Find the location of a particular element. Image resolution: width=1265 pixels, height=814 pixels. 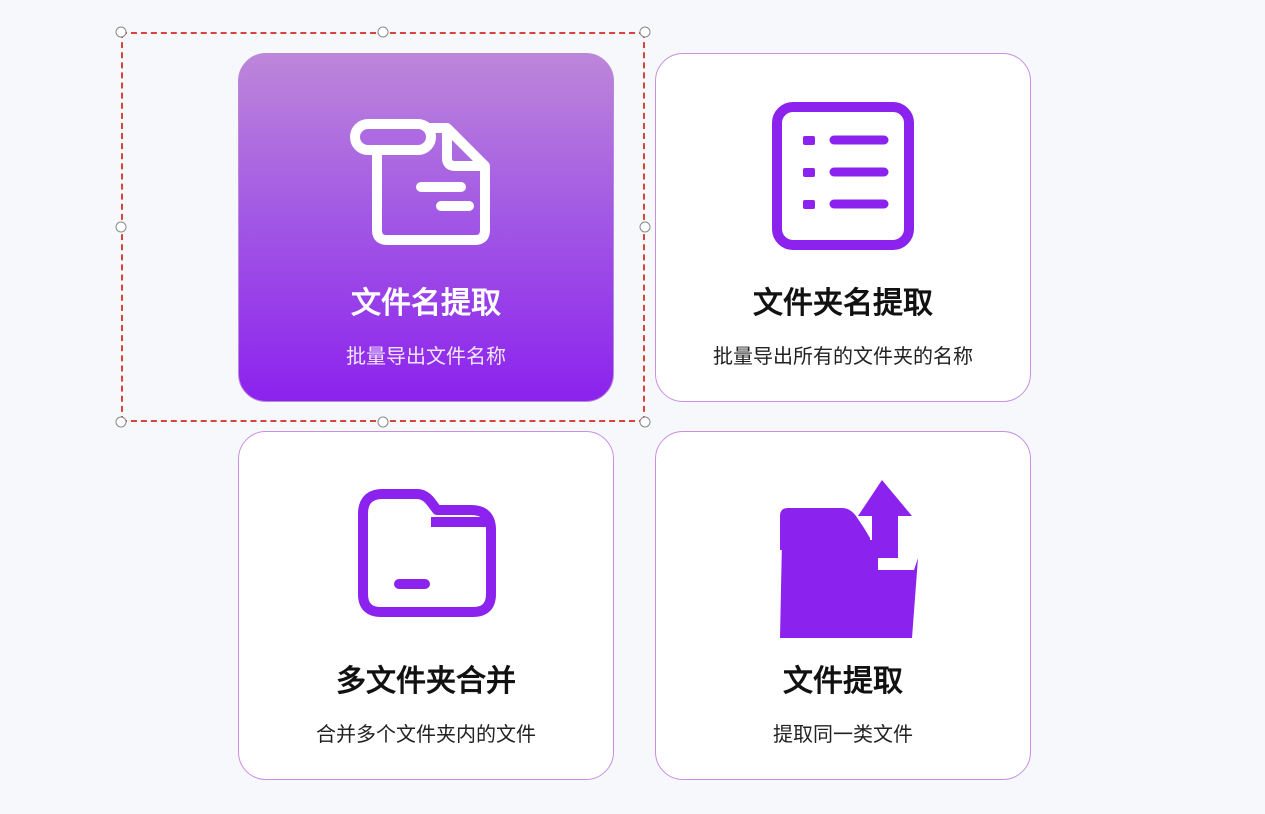

resize-handle-bottom is located at coordinates (383, 422).